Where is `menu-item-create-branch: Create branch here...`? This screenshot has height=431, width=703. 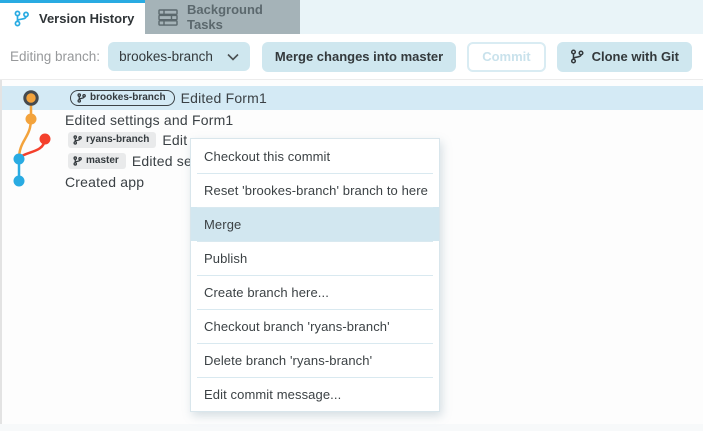
menu-item-create-branch: Create branch here... is located at coordinates (315, 292).